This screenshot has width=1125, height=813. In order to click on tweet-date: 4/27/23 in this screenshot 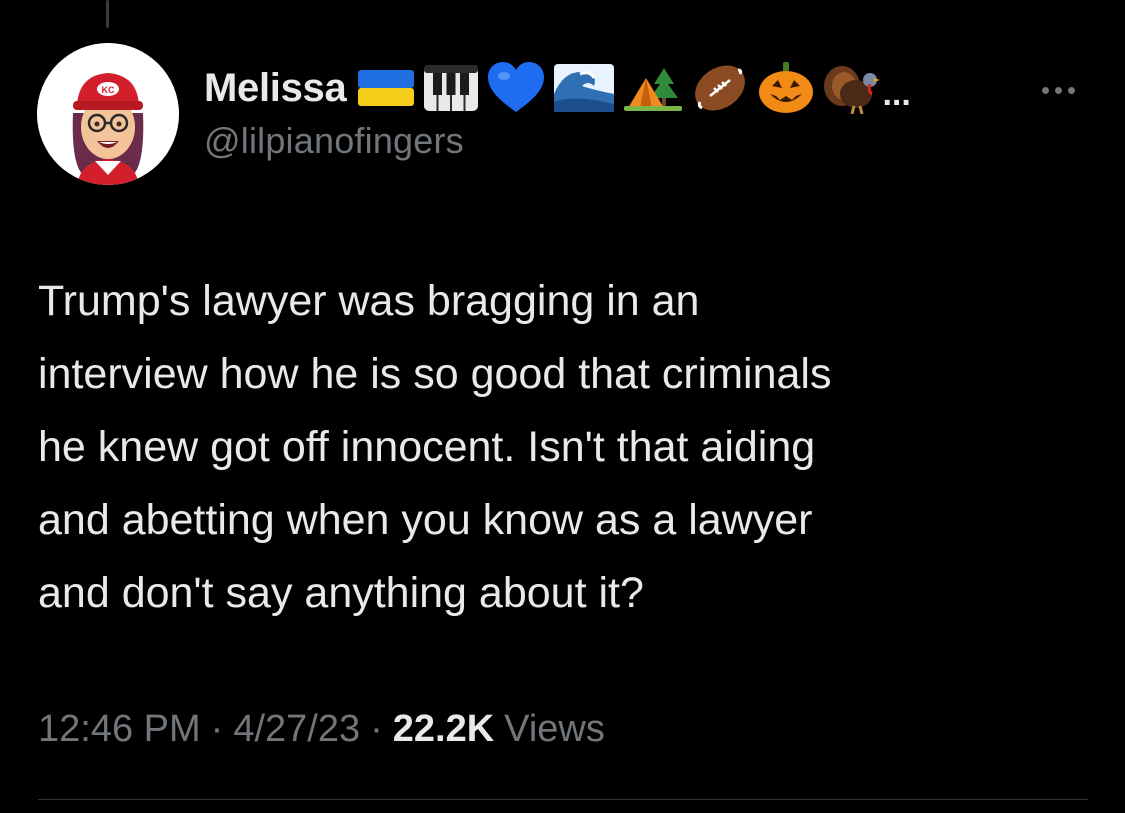, I will do `click(296, 729)`.